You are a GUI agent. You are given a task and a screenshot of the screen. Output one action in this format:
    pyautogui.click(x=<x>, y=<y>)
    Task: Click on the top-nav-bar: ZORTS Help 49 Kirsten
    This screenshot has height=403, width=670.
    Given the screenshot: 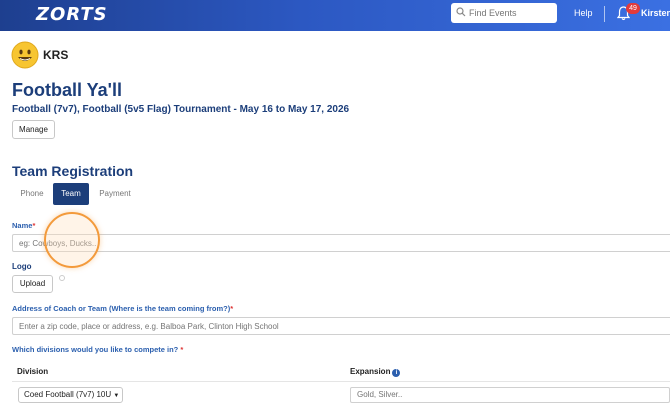 What is the action you would take?
    pyautogui.click(x=335, y=15)
    